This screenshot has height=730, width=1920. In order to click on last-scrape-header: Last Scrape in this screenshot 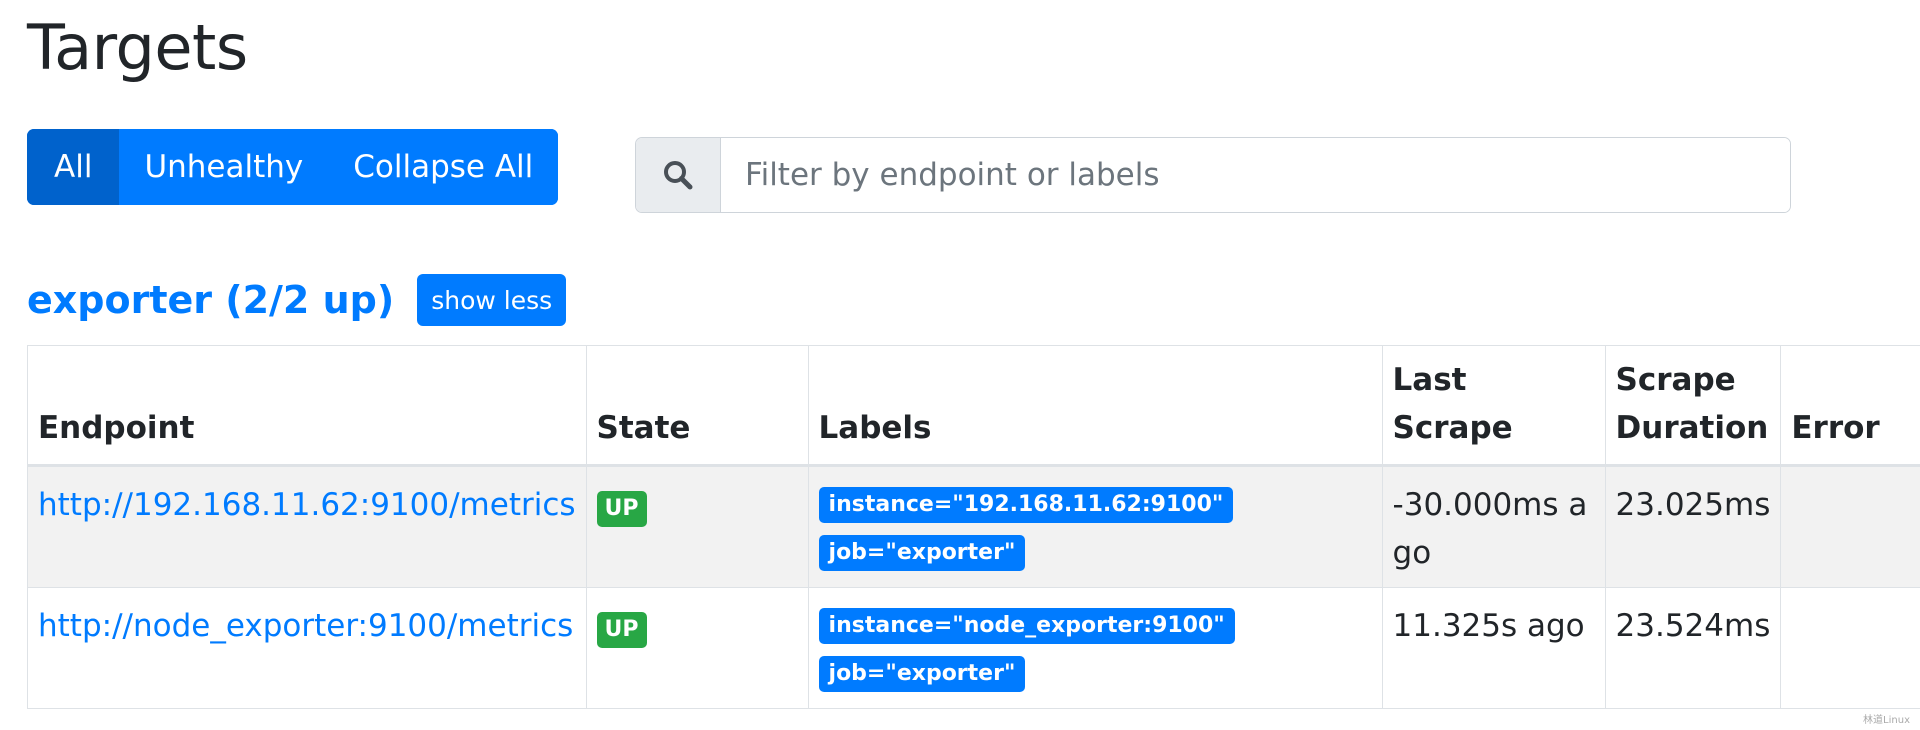, I will do `click(1493, 406)`.